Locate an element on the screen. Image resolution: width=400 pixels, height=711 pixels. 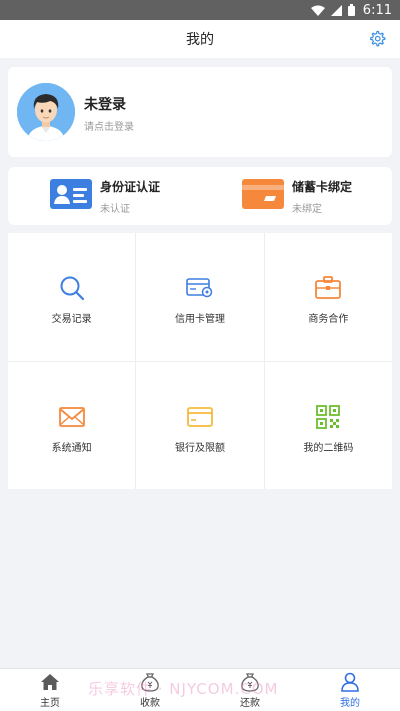
grid-item-transactions: 交易记录 is located at coordinates (72, 297).